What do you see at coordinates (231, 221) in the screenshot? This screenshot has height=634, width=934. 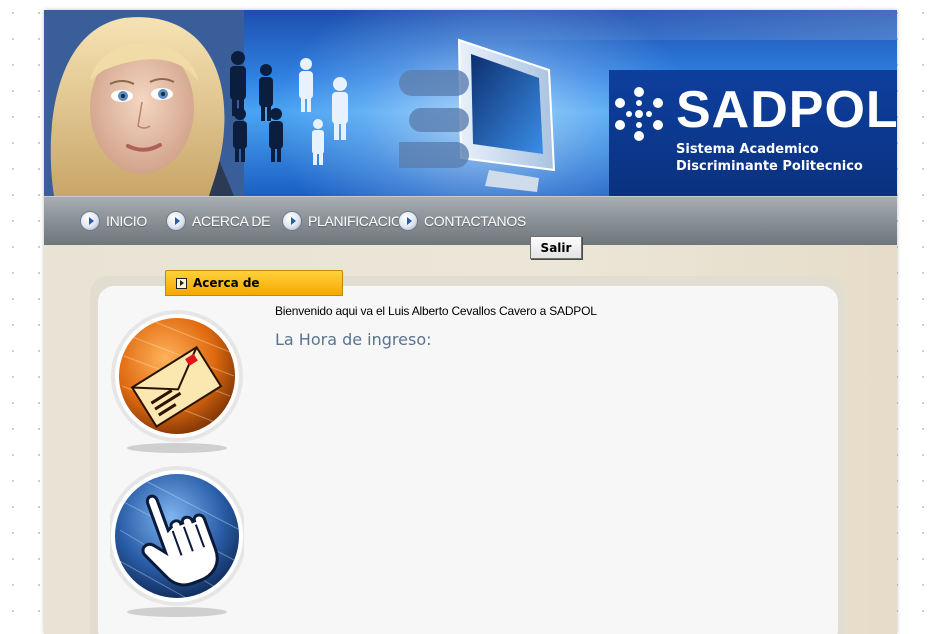 I see `nav-item-label: ACERCA DE` at bounding box center [231, 221].